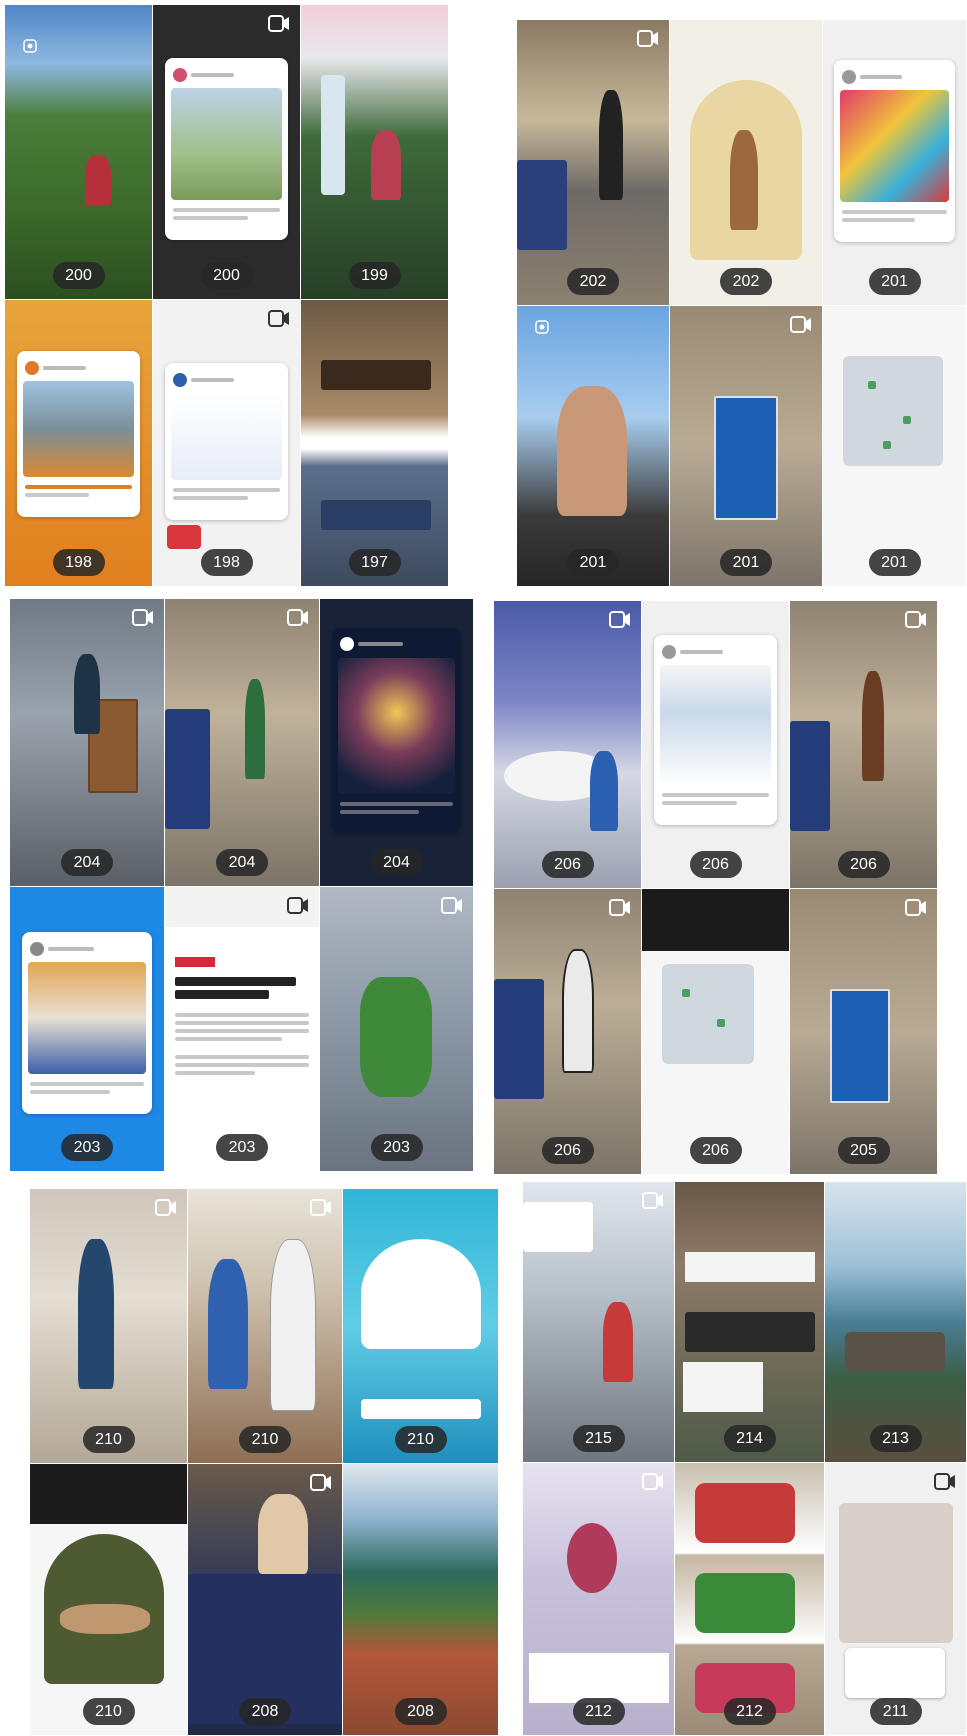 This screenshot has height=1736, width=967. I want to click on view-count-badge: 203, so click(242, 1147).